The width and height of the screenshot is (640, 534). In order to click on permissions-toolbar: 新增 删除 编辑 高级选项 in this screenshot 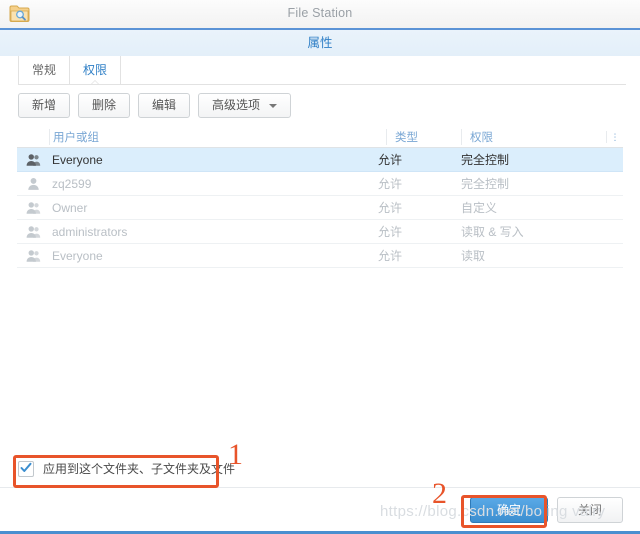, I will do `click(320, 105)`.